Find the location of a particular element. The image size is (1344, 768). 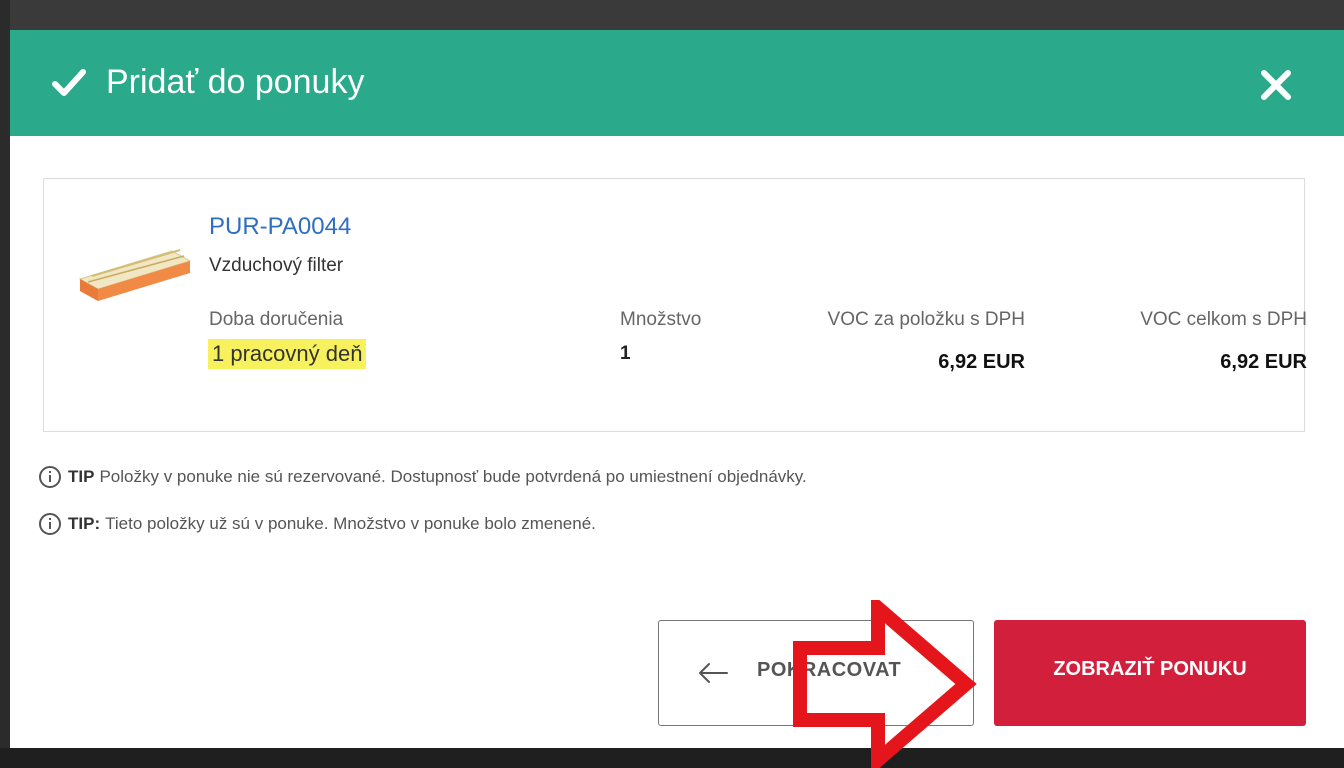

tip-label: TIP: is located at coordinates (84, 523).